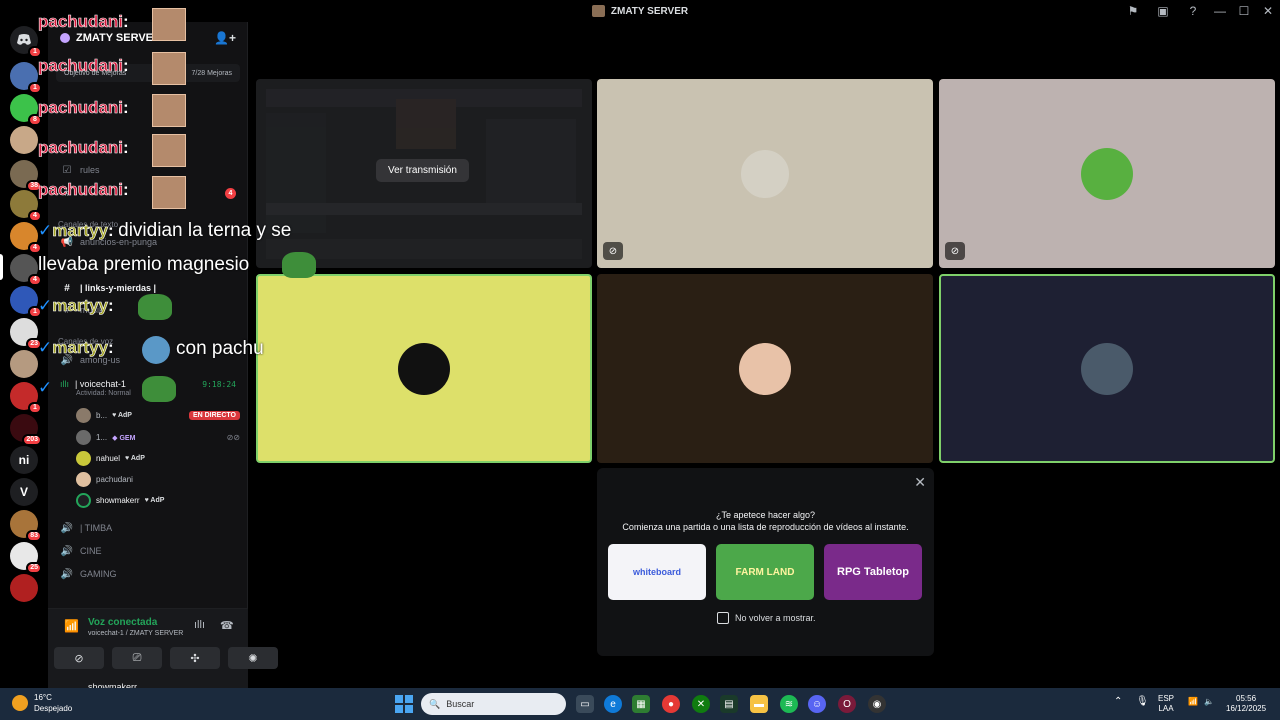 The height and width of the screenshot is (720, 1280). I want to click on inbox-flag-icon: ⚑, so click(1133, 11).